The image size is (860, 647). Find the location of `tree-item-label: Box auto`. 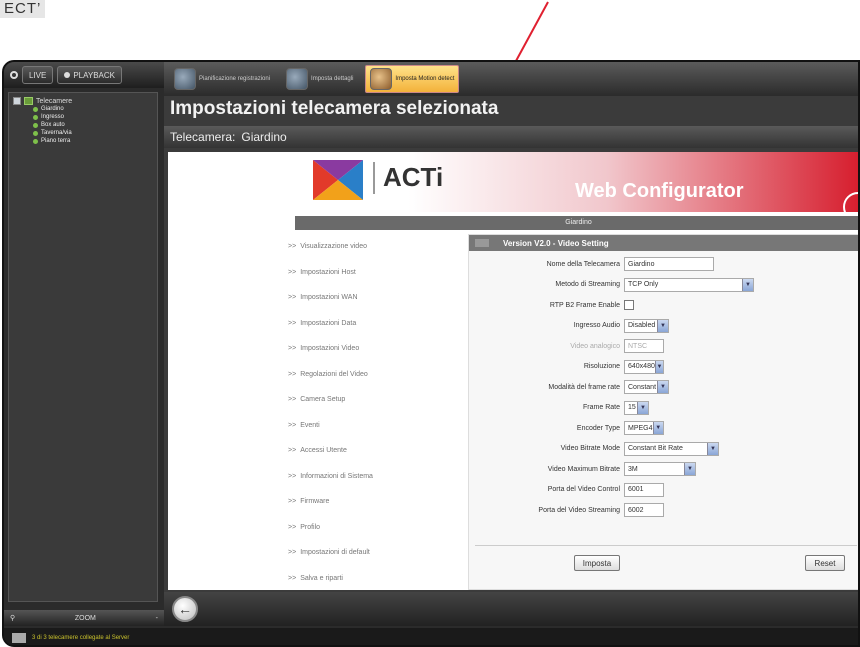

tree-item-label: Box auto is located at coordinates (53, 125).